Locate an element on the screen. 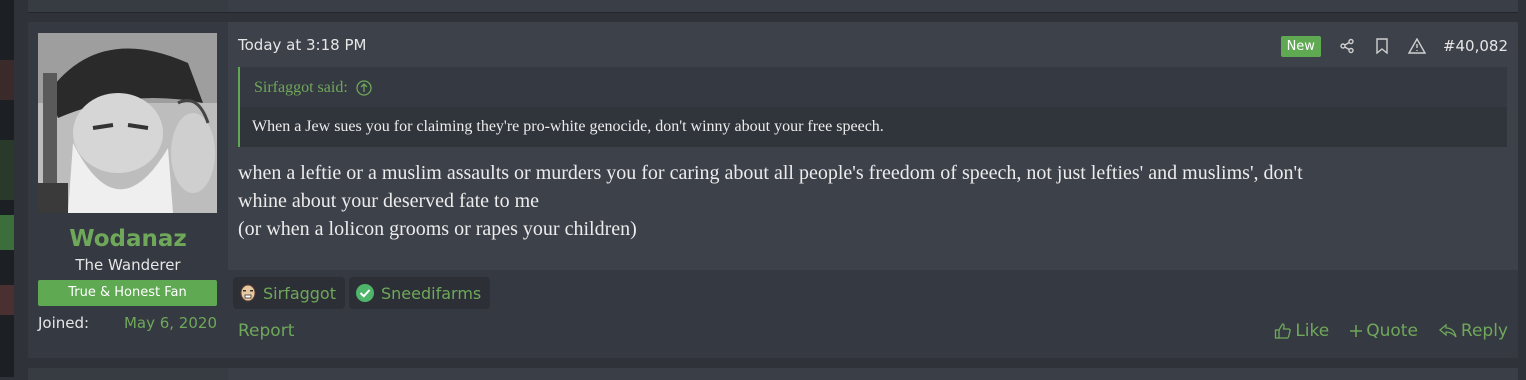 Image resolution: width=1526 pixels, height=380 pixels. page-left-edge is located at coordinates (7, 188).